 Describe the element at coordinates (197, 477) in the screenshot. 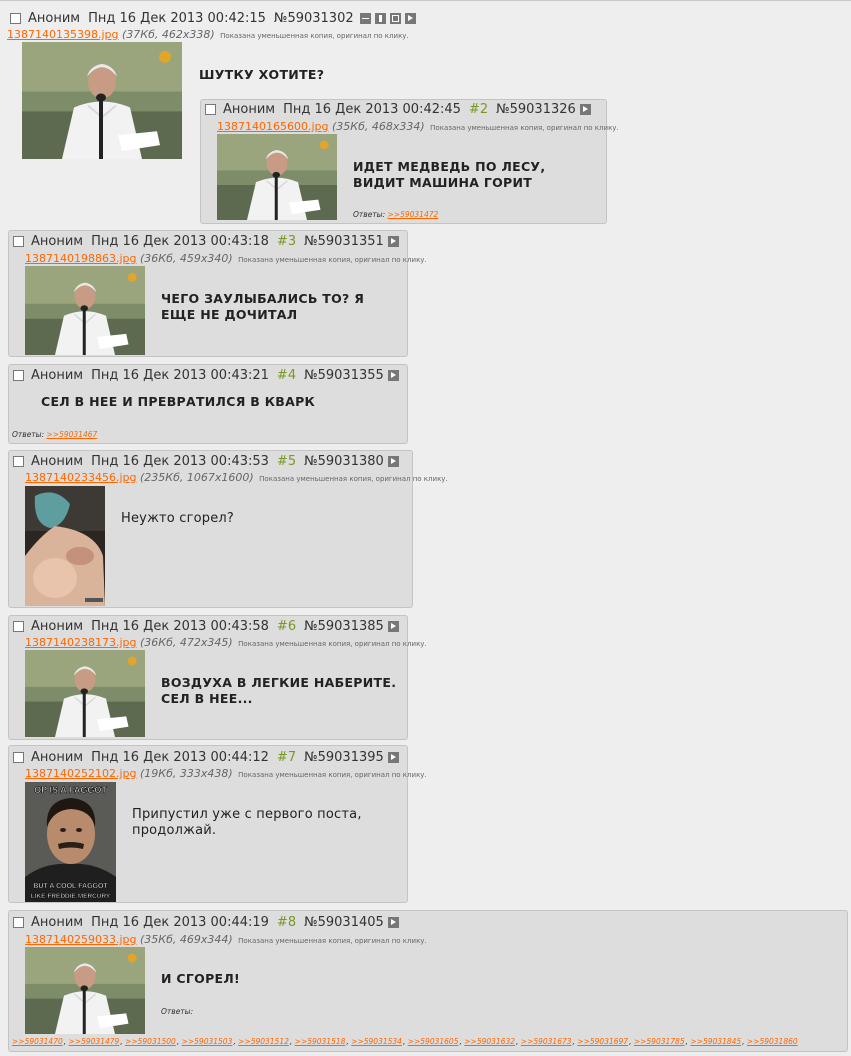

I see `file-meta: (235Кб, 1067x1600)` at that location.